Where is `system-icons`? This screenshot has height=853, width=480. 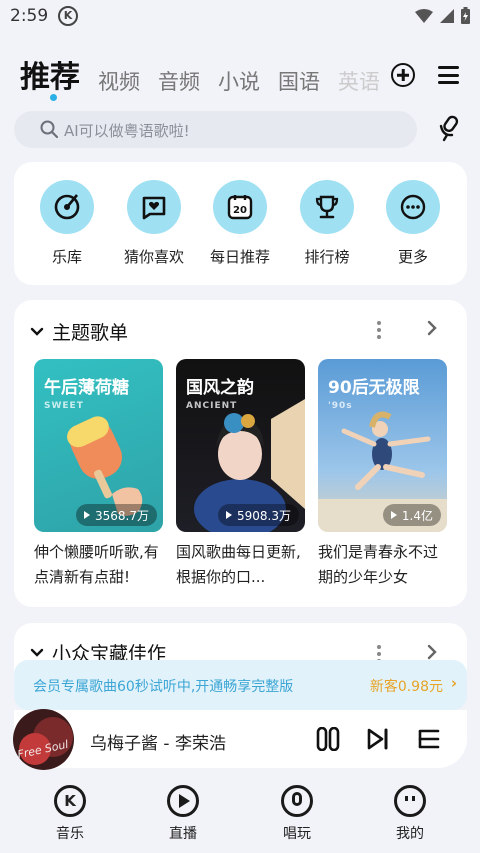
system-icons is located at coordinates (442, 15).